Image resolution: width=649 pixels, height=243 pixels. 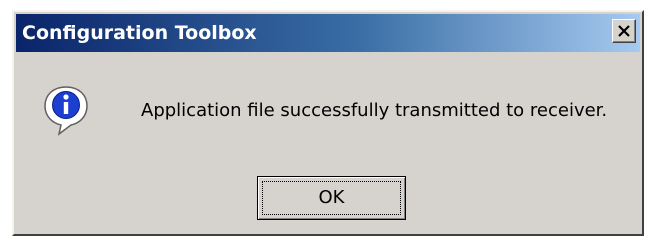 I want to click on close-button, so click(x=624, y=31).